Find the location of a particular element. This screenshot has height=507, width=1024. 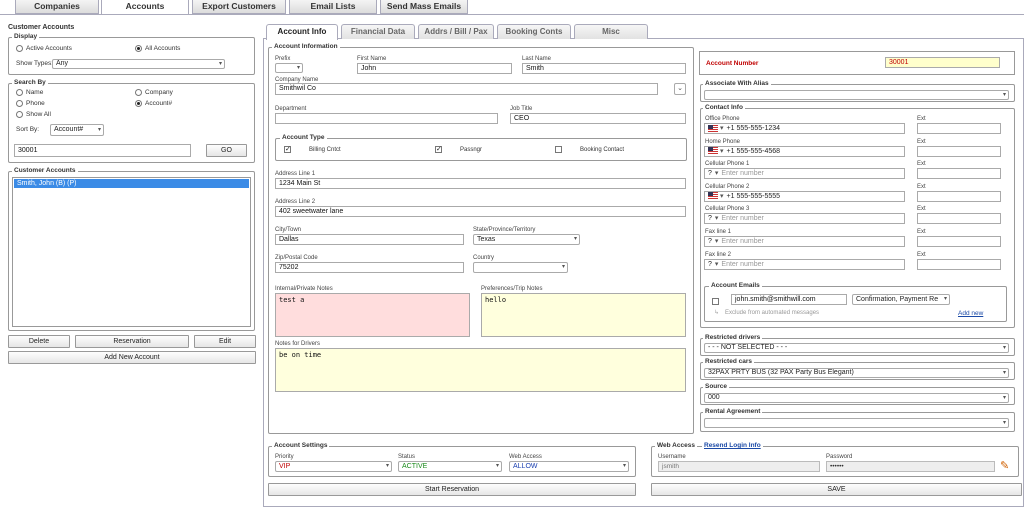

email-checkbox is located at coordinates (715, 301).